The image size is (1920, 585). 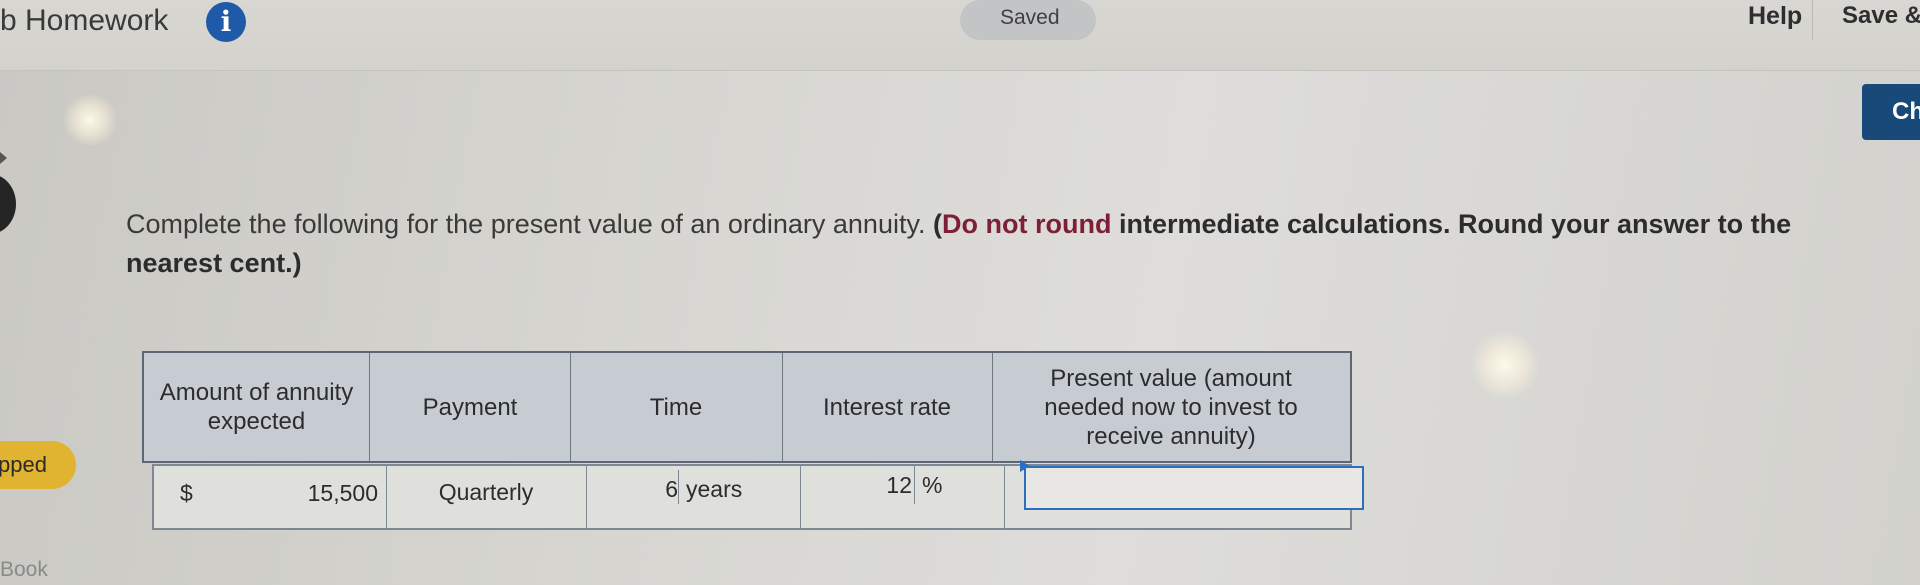 What do you see at coordinates (1194, 488) in the screenshot?
I see `present-value-input` at bounding box center [1194, 488].